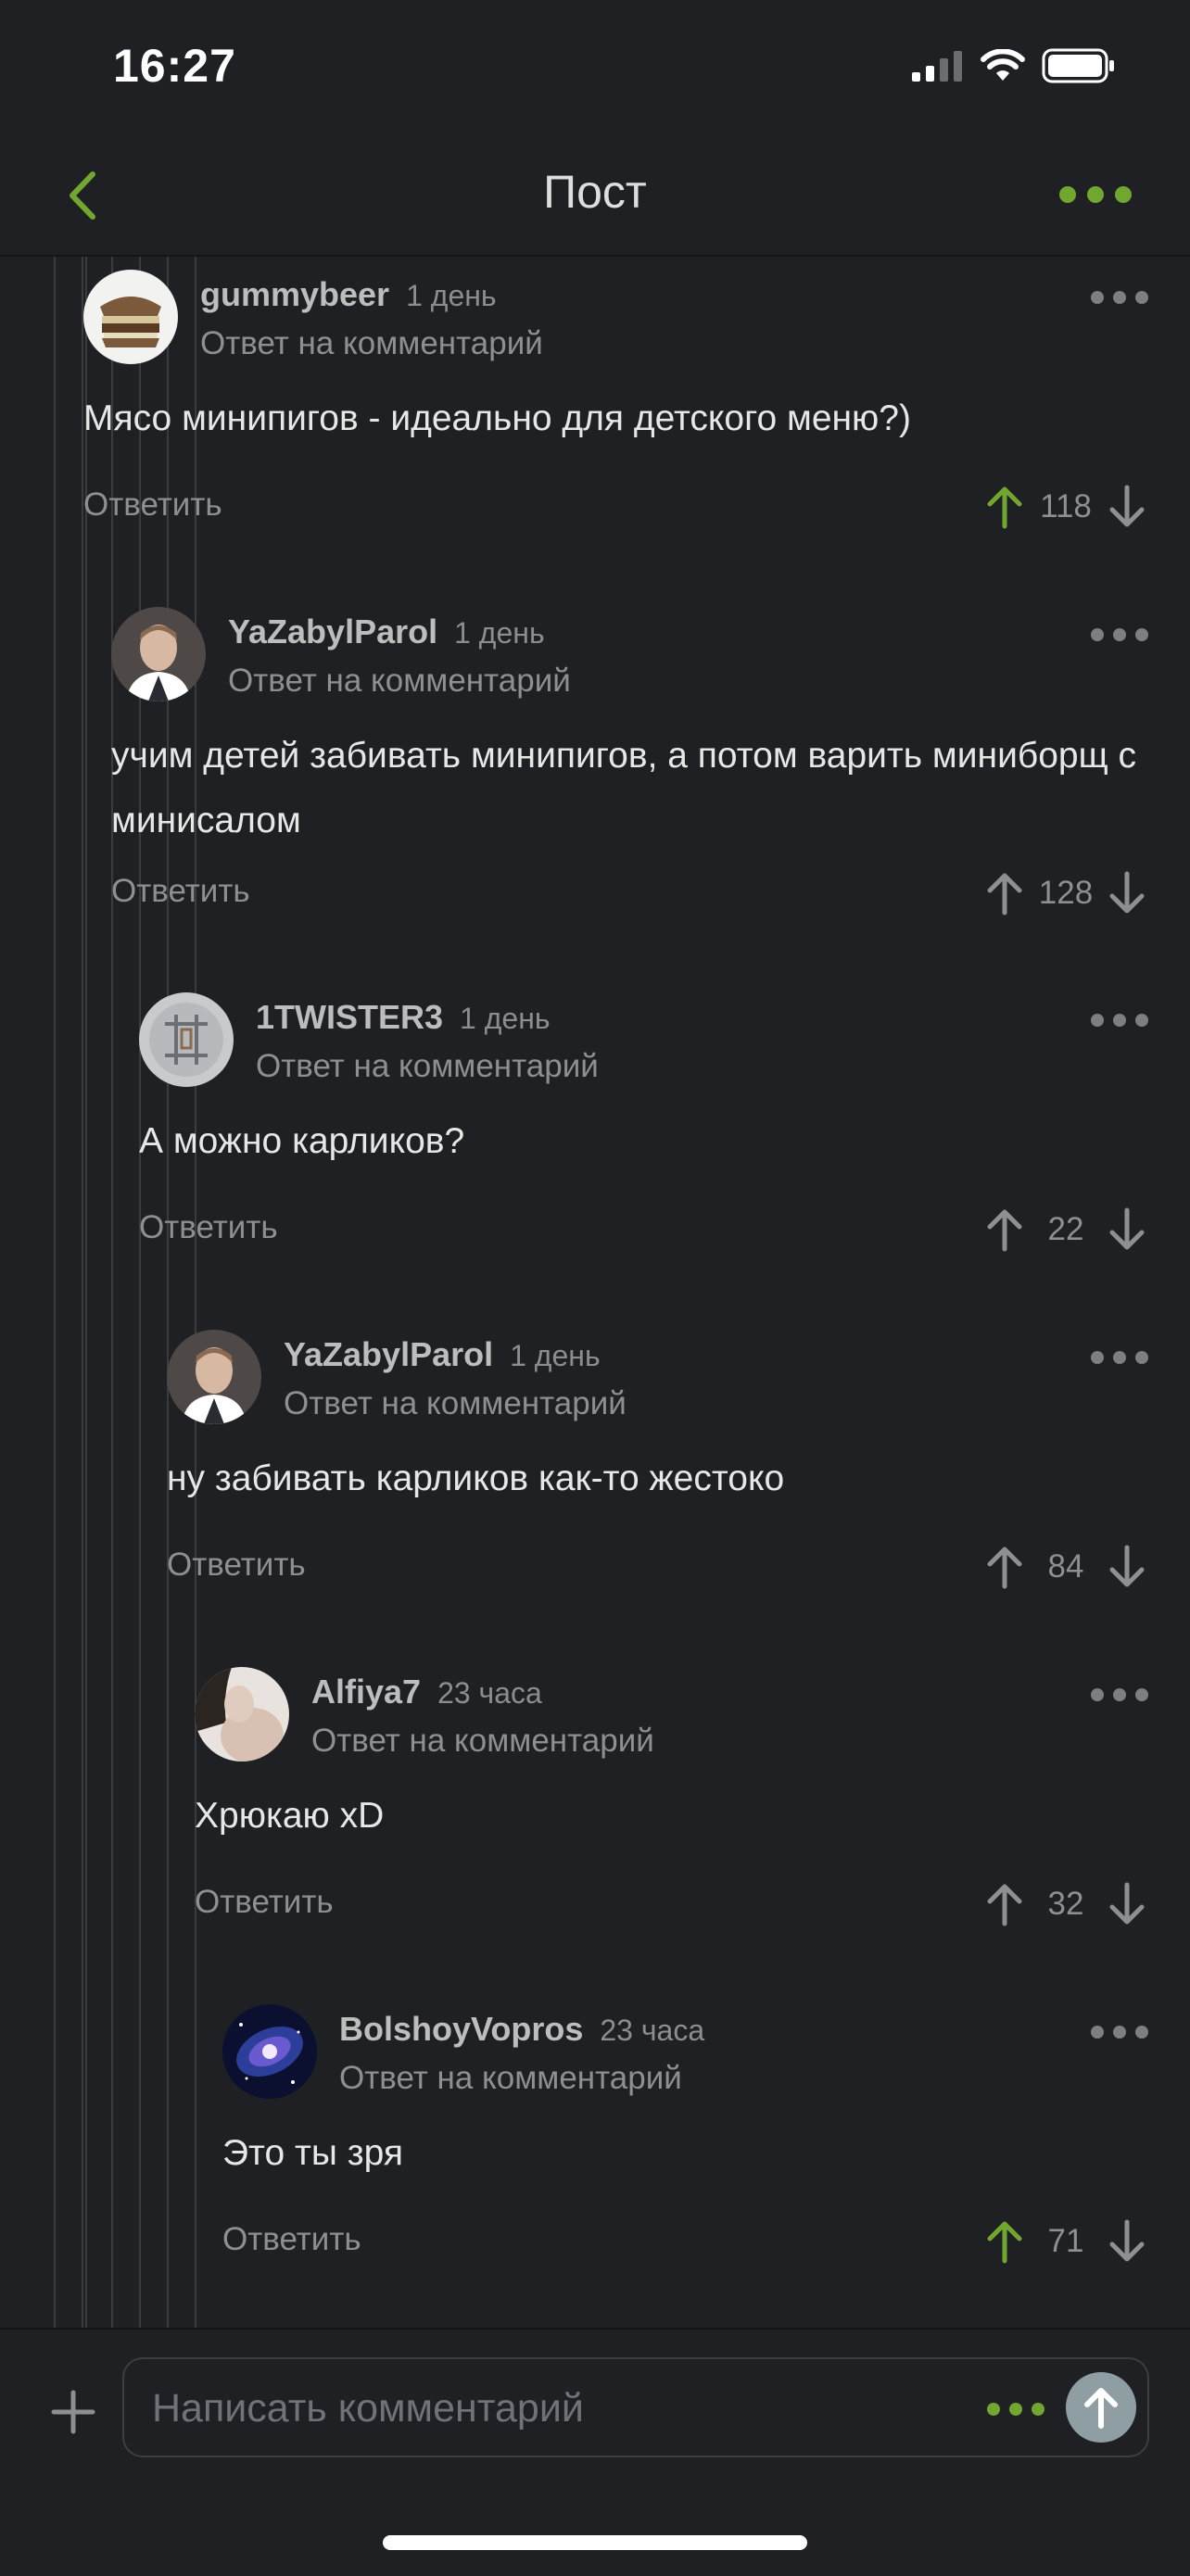 This screenshot has height=2576, width=1190. I want to click on rating-count: 22, so click(1065, 1229).